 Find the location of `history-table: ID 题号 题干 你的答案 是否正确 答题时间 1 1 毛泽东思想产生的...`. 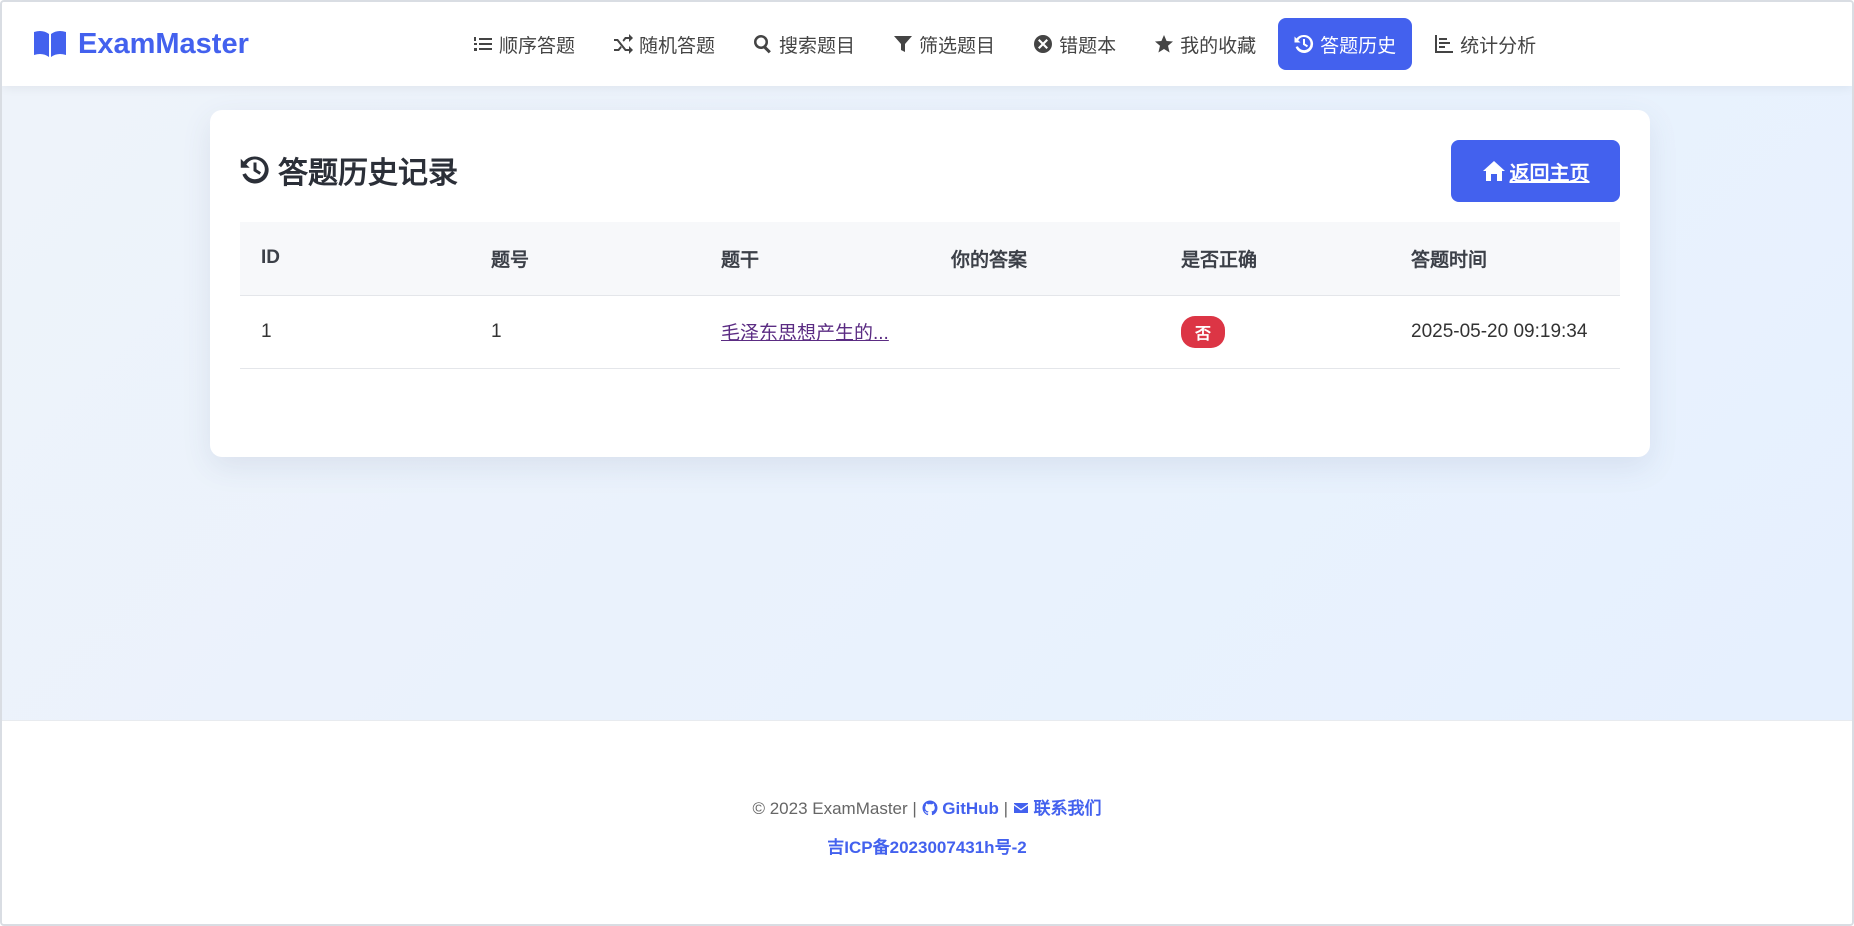

history-table: ID 题号 题干 你的答案 是否正确 答题时间 1 1 毛泽东思想产生的... is located at coordinates (930, 295).